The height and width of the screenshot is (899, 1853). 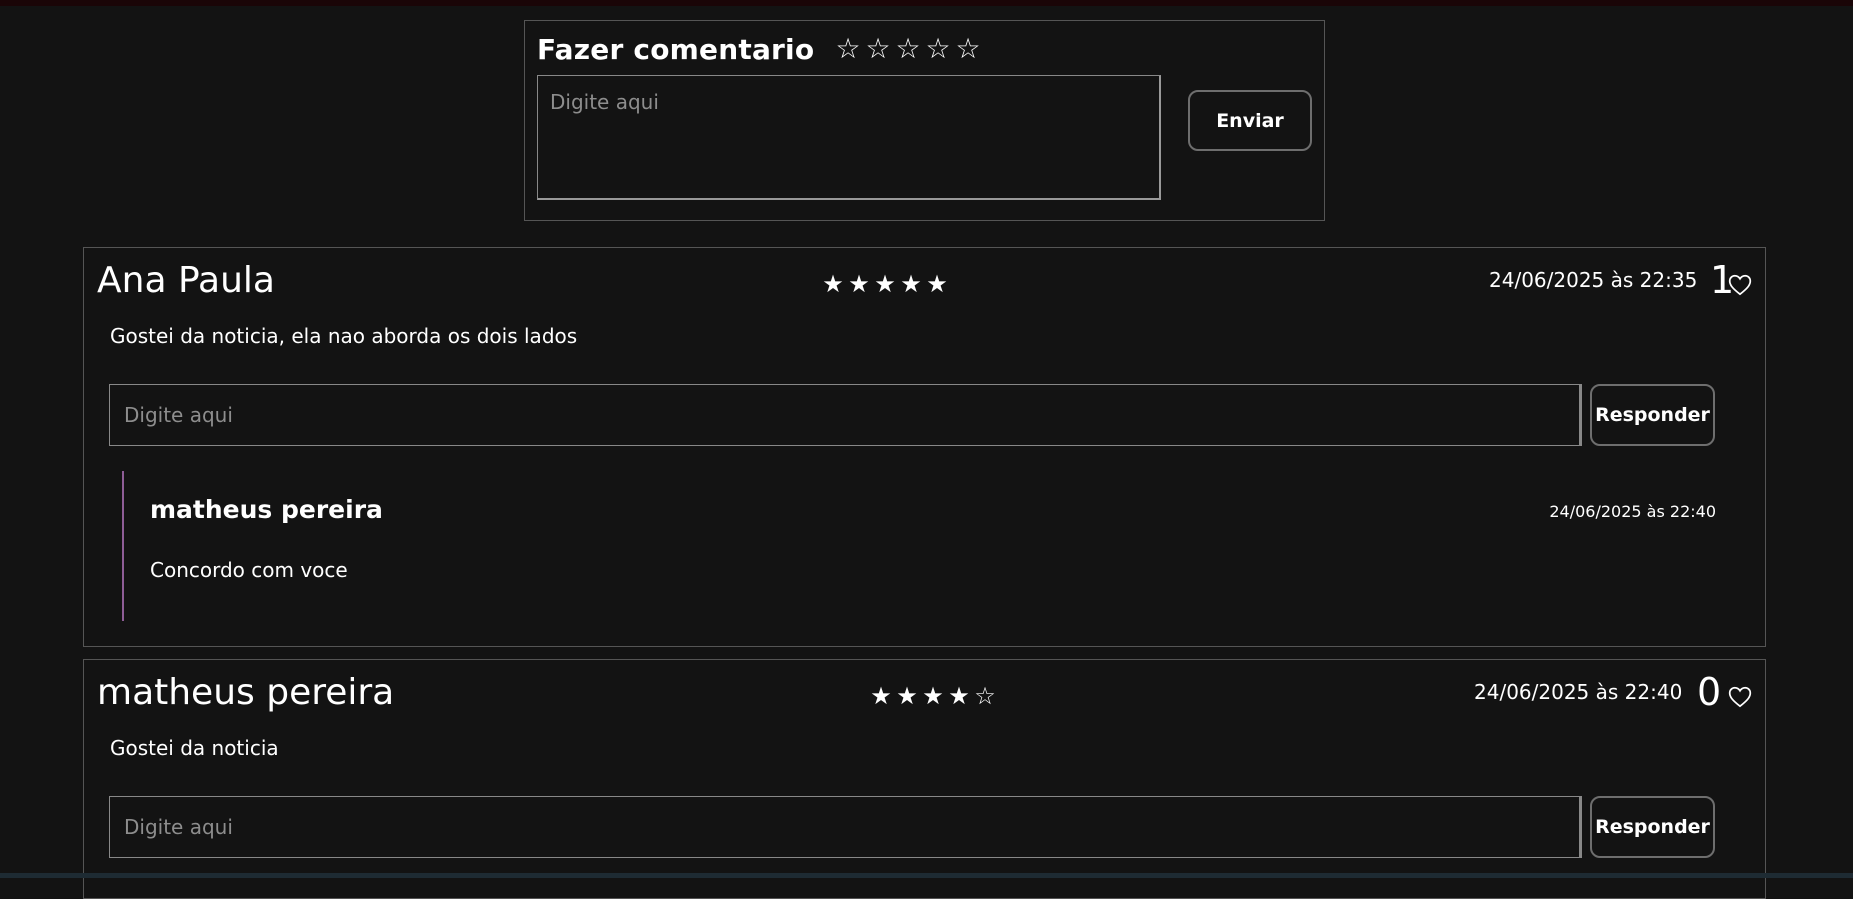 I want to click on comment-author: matheus pereira, so click(x=246, y=692).